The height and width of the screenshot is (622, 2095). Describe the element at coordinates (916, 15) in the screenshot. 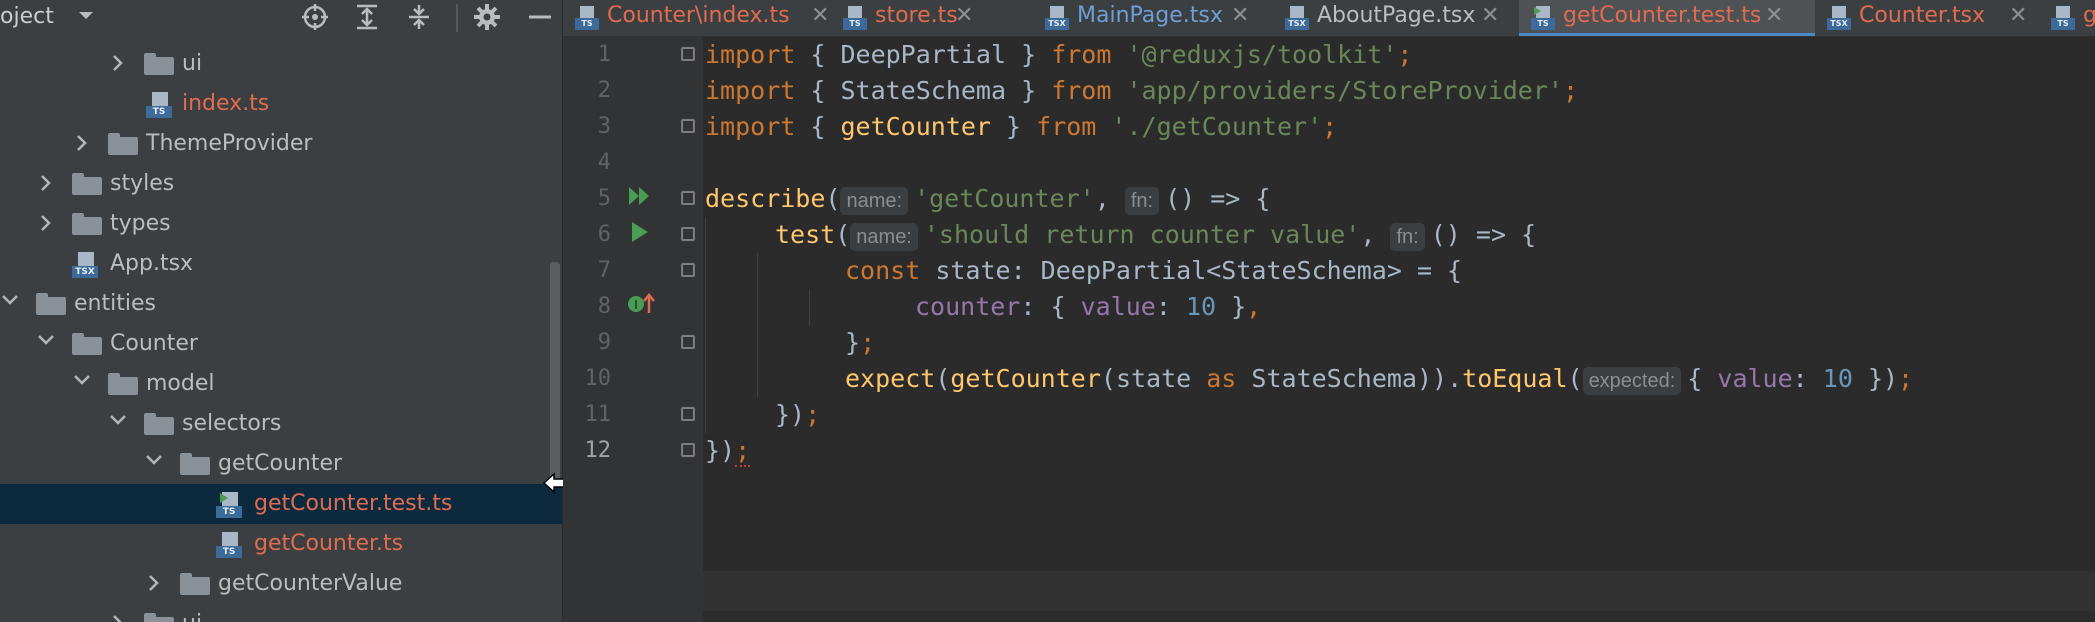

I see `tab-label: store.ts` at that location.